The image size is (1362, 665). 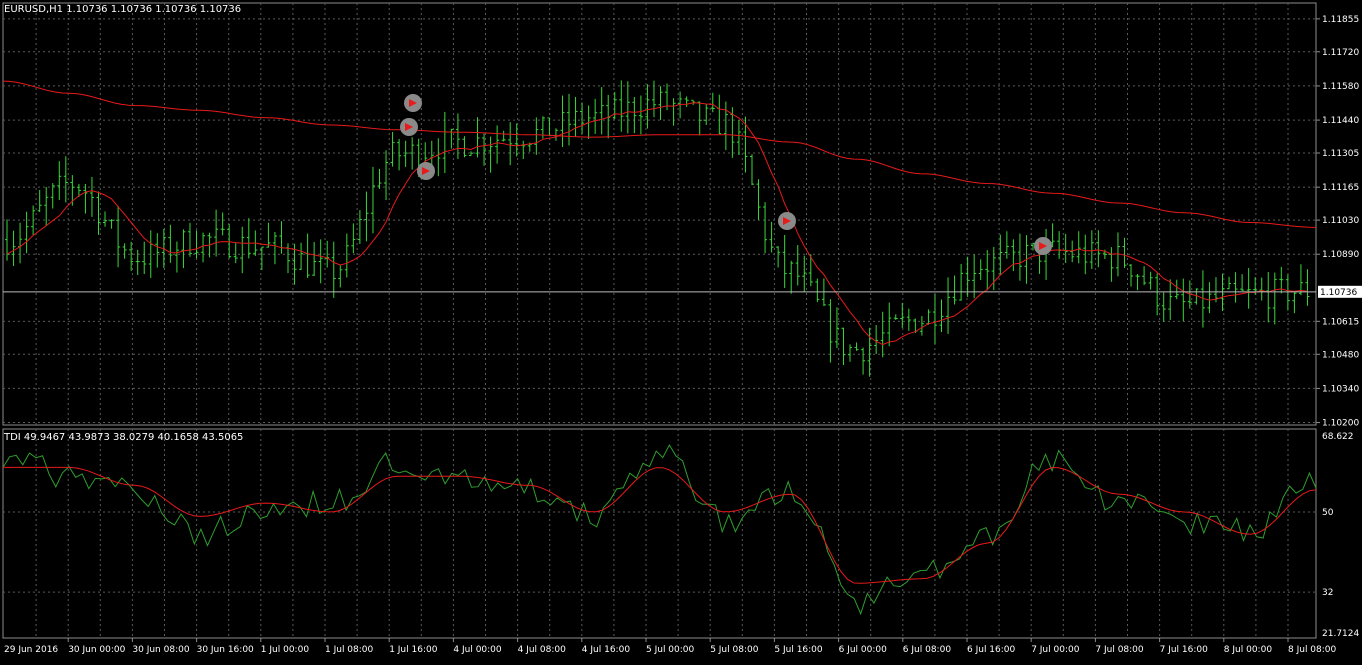 I want to click on x-tick-label: 4 Jul 16:00, so click(x=606, y=650).